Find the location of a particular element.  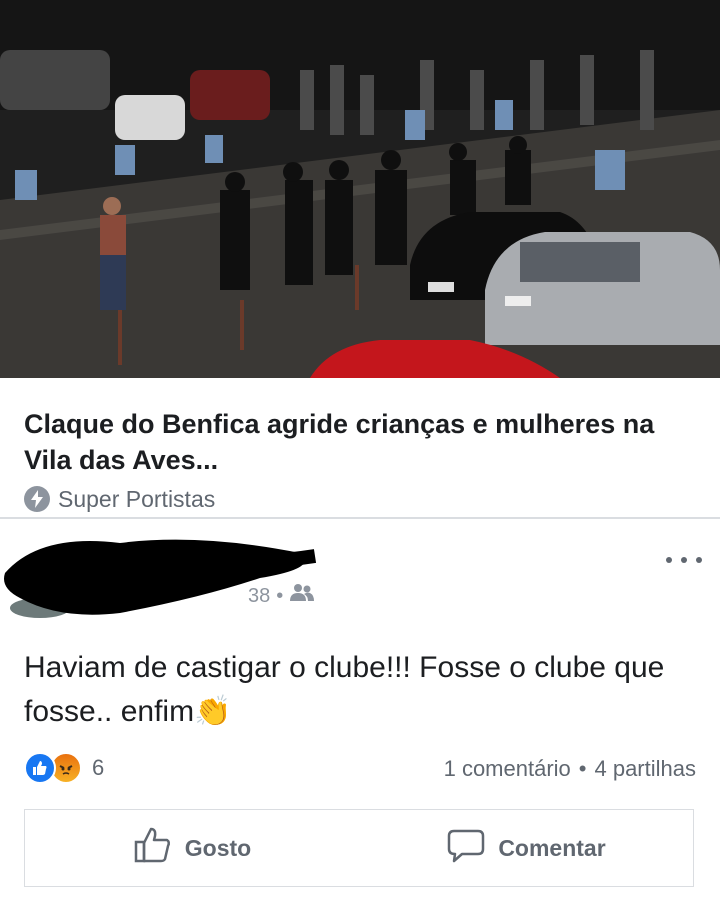

divider is located at coordinates (360, 518).